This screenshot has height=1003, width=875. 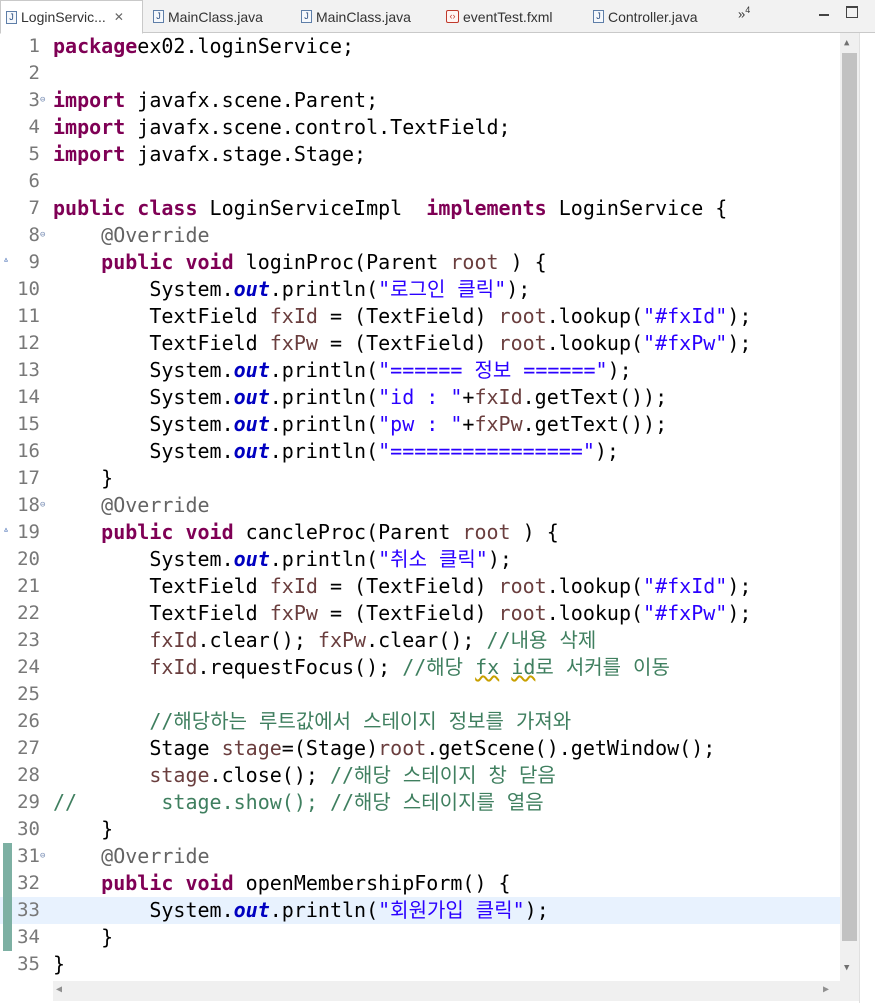 What do you see at coordinates (293, 316) in the screenshot?
I see `code-token: fxId` at bounding box center [293, 316].